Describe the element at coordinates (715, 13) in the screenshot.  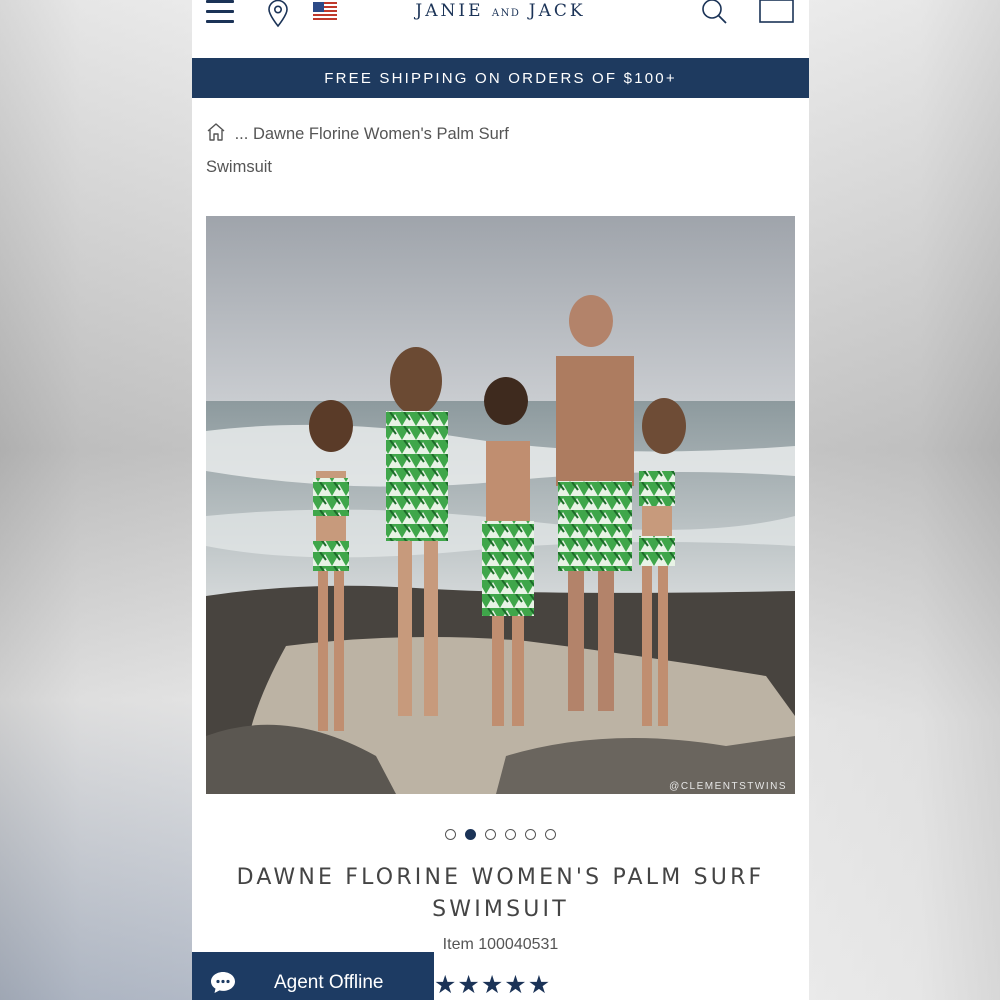
I see `search-icon` at that location.